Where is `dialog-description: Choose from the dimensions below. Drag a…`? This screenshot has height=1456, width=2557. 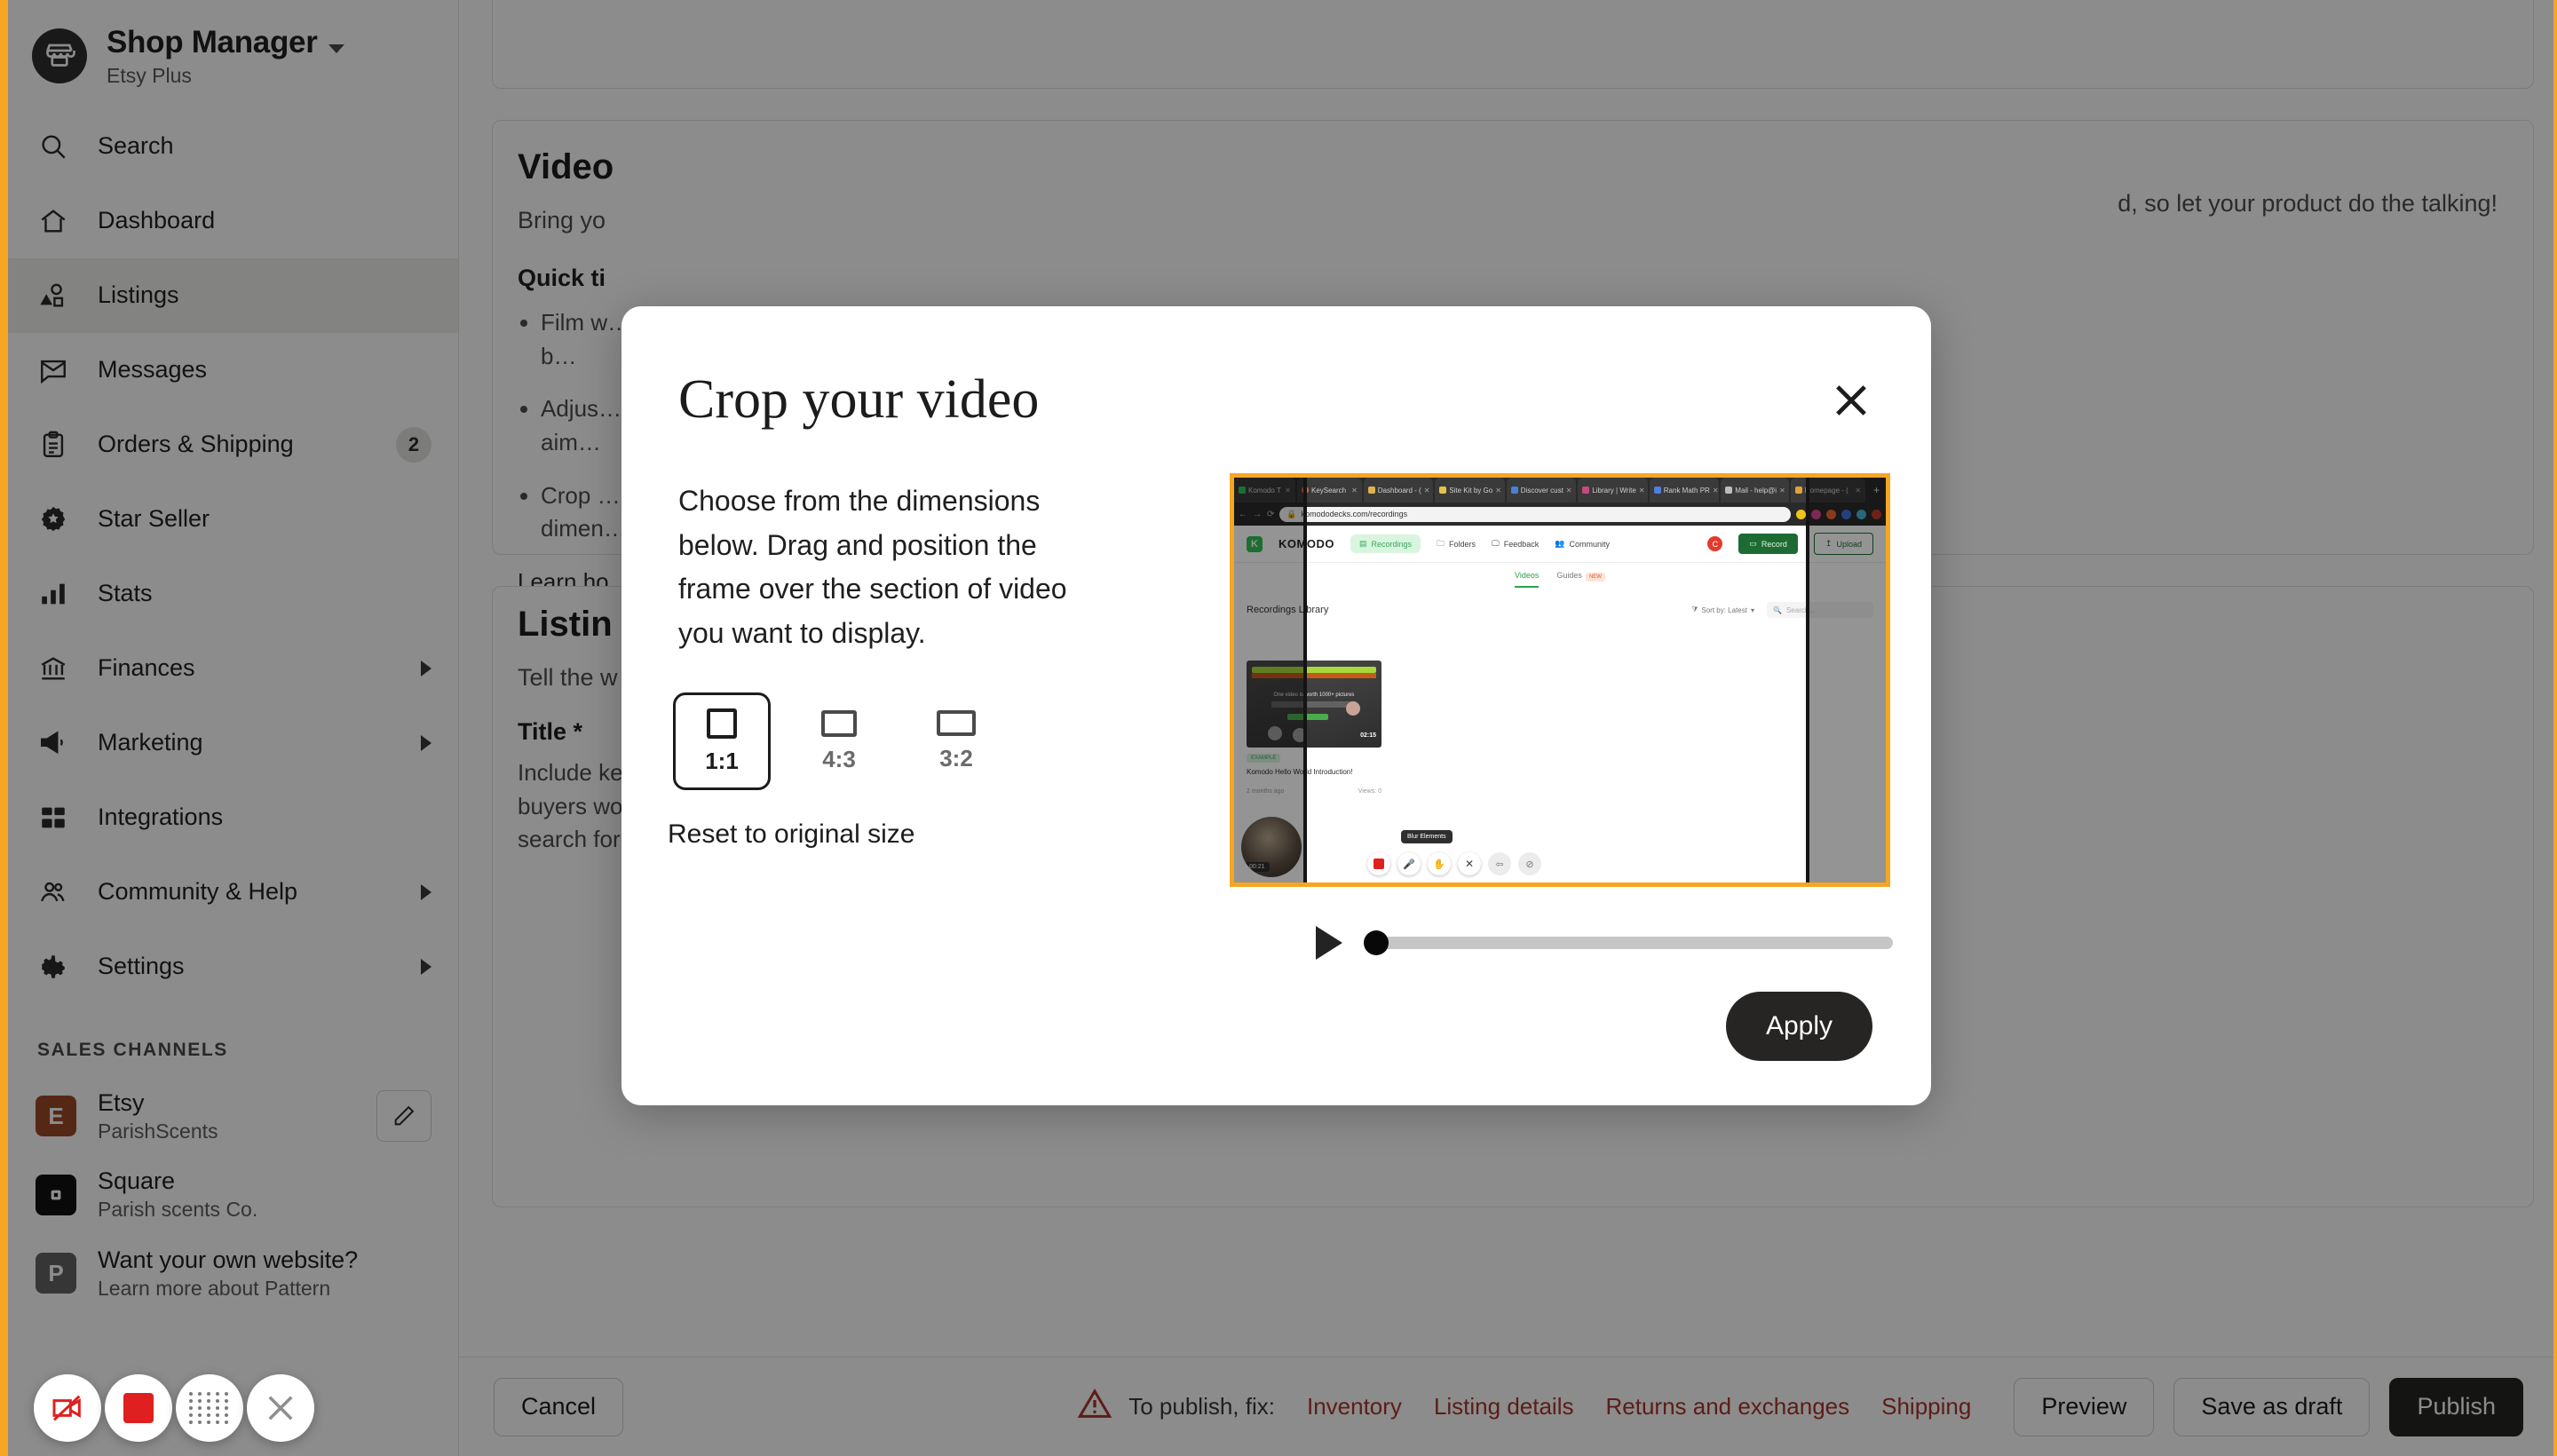
dialog-description: Choose from the dimensions below. Drag a… is located at coordinates (872, 567).